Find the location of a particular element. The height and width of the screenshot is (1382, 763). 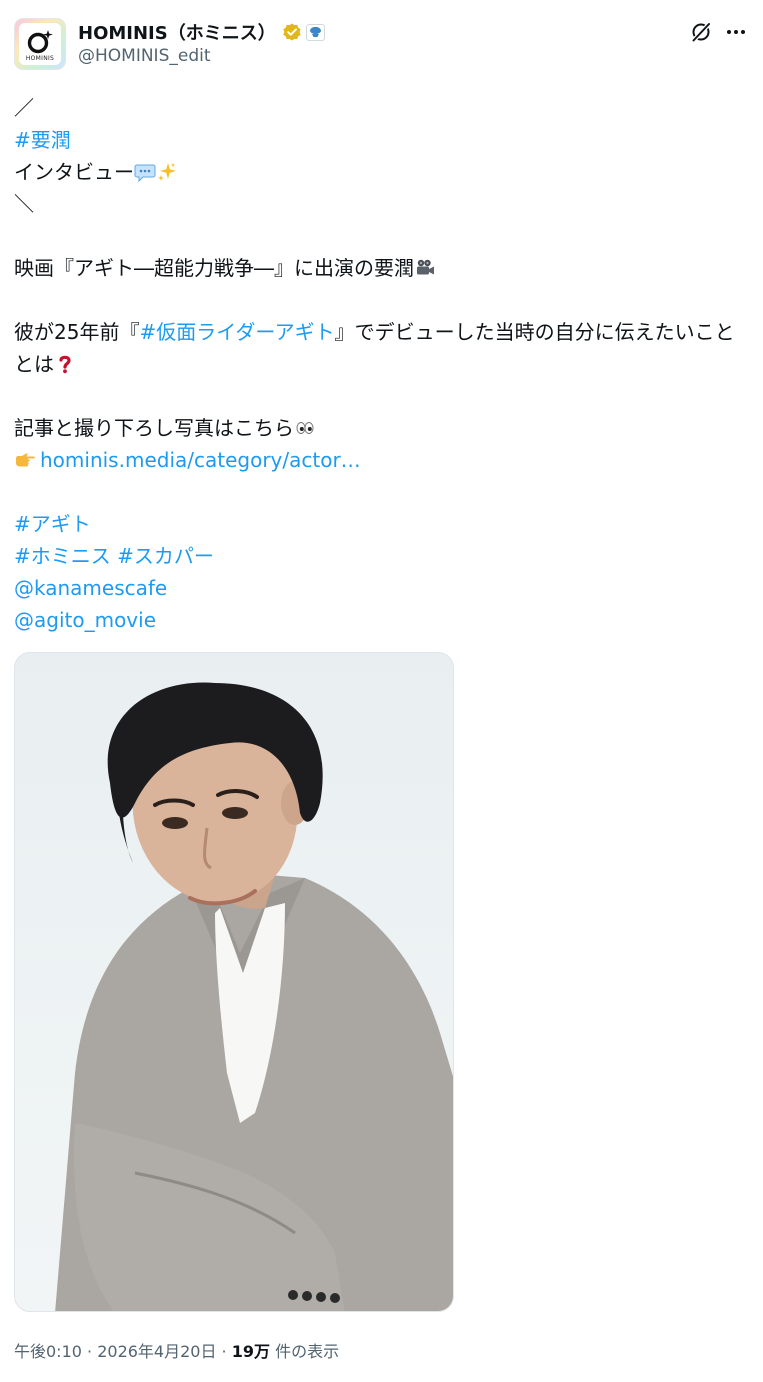

speech-bubble-emoji is located at coordinates (145, 173).